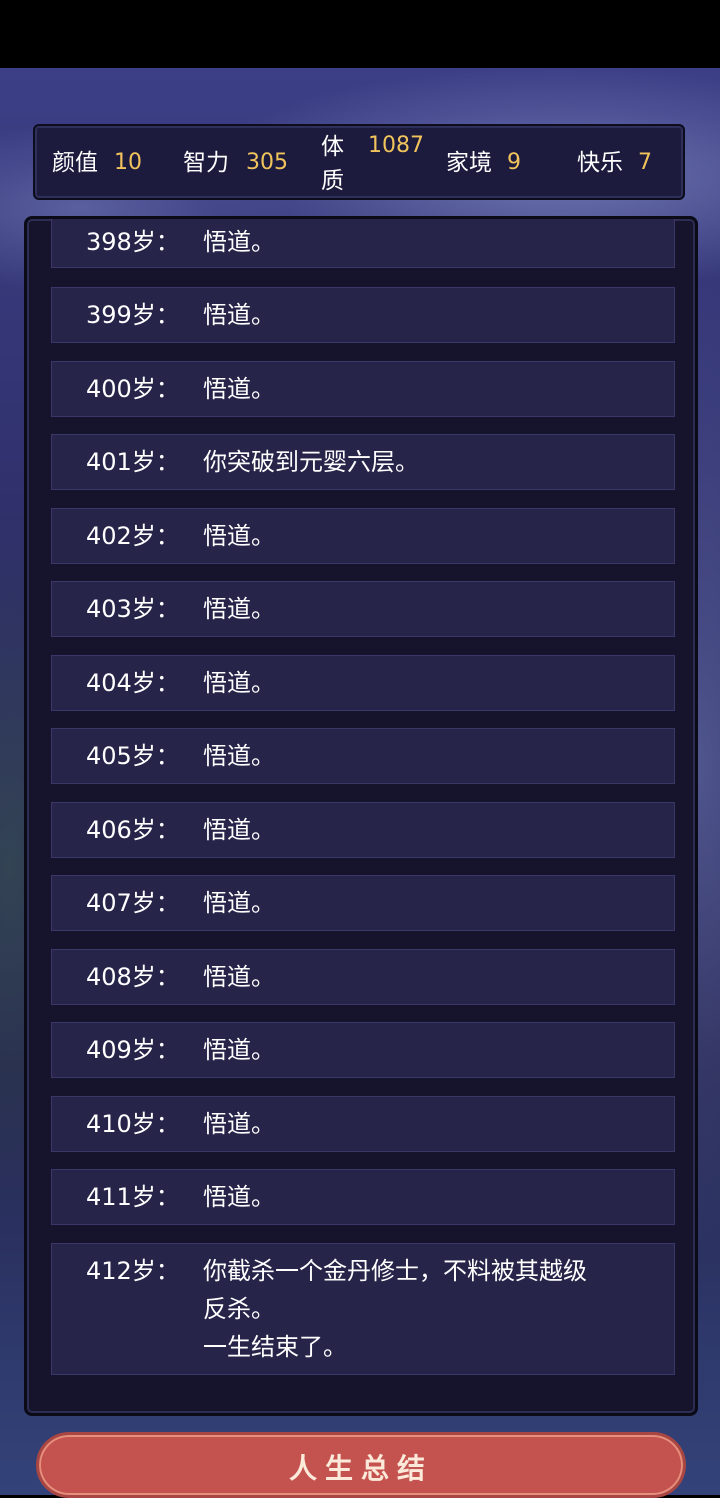  Describe the element at coordinates (133, 1050) in the screenshot. I see `log-age: 409岁：` at that location.